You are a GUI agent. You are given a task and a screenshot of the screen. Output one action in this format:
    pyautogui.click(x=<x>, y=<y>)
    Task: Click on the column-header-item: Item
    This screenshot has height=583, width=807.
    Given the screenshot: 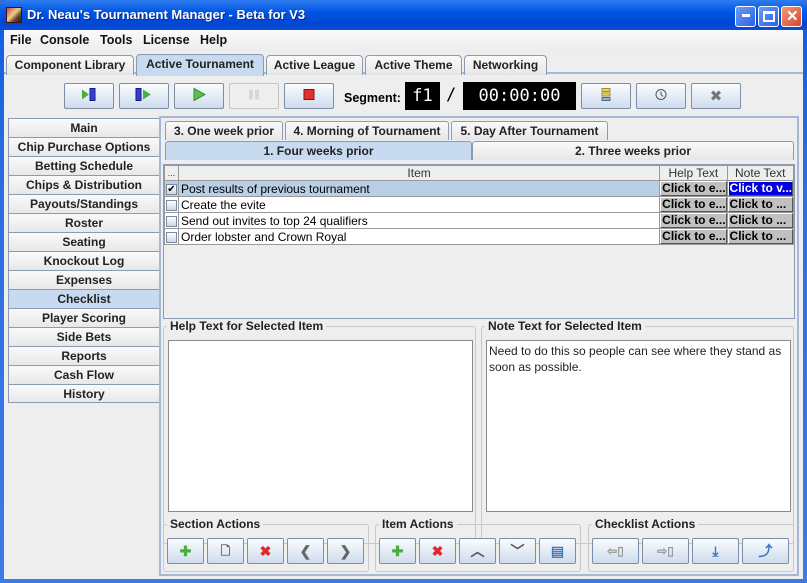 What is the action you would take?
    pyautogui.click(x=419, y=173)
    